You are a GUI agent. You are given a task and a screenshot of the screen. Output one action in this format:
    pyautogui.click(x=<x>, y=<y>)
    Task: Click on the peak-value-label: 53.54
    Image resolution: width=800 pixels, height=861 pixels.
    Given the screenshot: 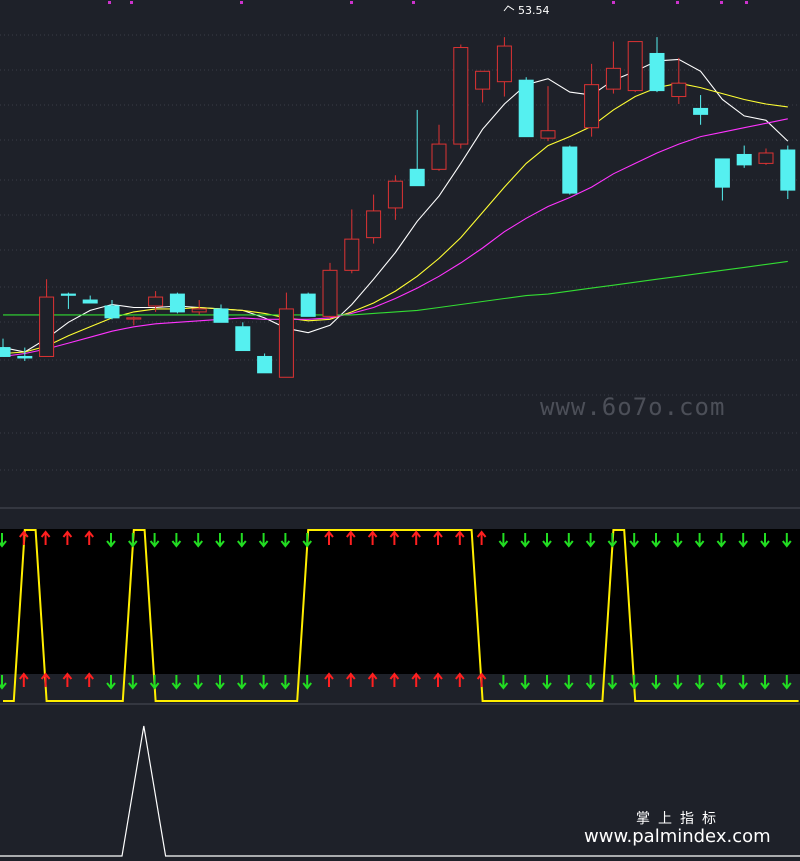 What is the action you would take?
    pyautogui.click(x=534, y=10)
    